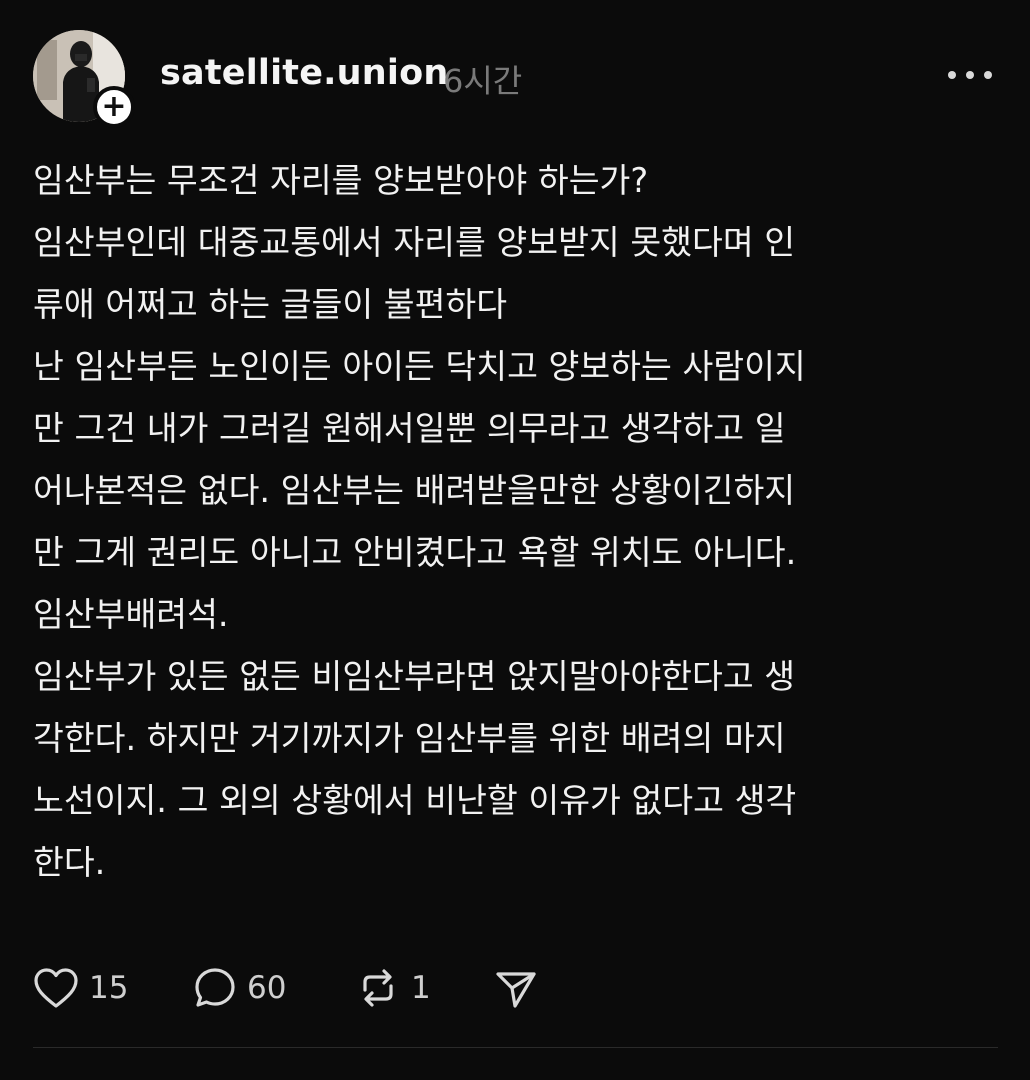 Image resolution: width=1030 pixels, height=1080 pixels. What do you see at coordinates (109, 988) in the screenshot?
I see `like-count: 15` at bounding box center [109, 988].